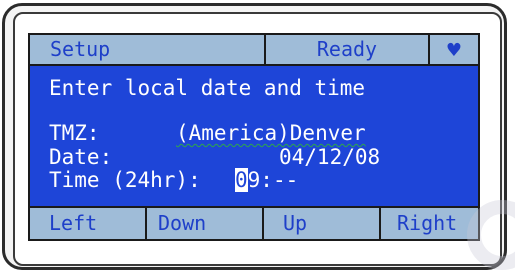  Describe the element at coordinates (241, 180) in the screenshot. I see `edit-cursor: 0` at that location.